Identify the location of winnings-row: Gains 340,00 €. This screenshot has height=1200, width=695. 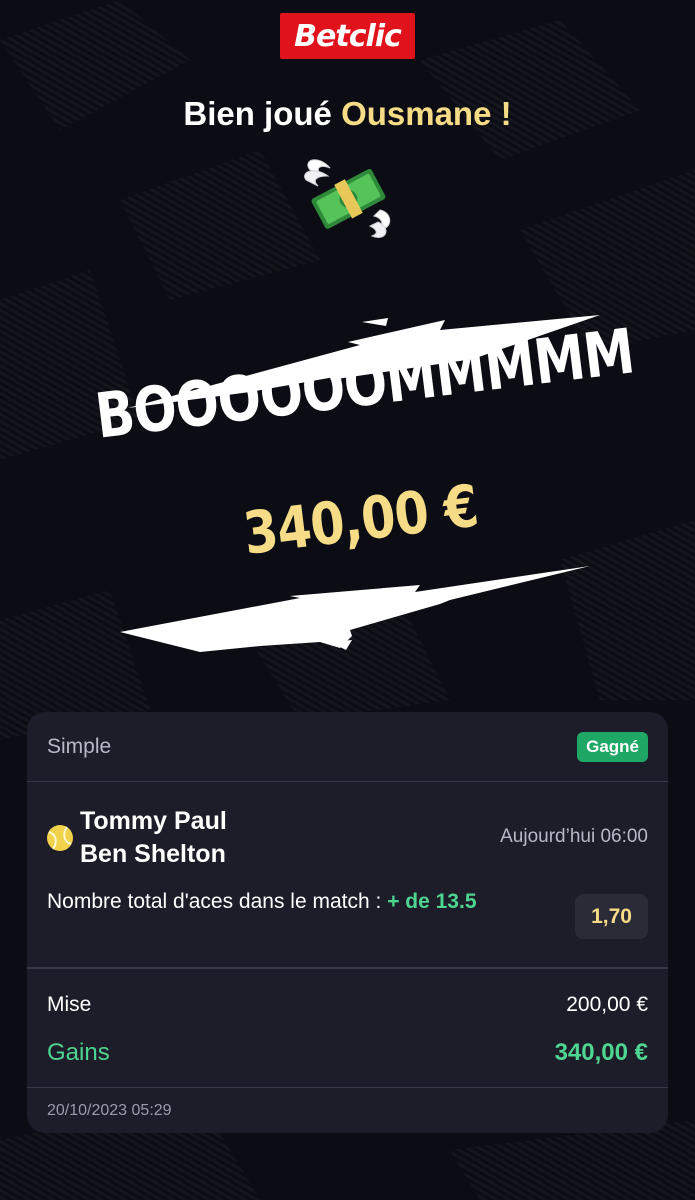
(347, 1053).